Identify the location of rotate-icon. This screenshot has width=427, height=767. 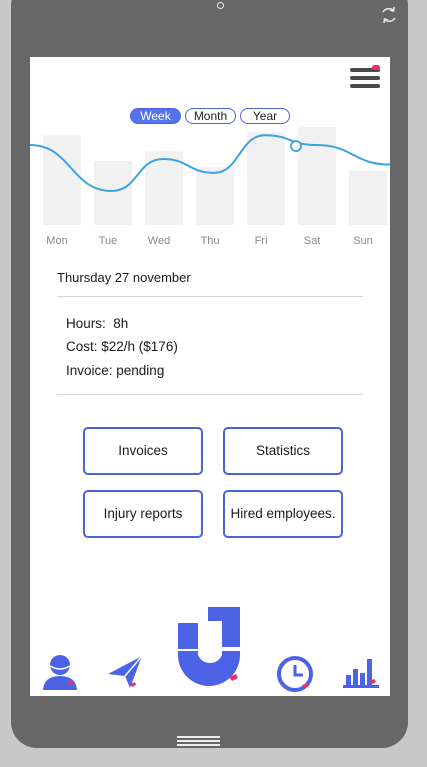
(389, 15).